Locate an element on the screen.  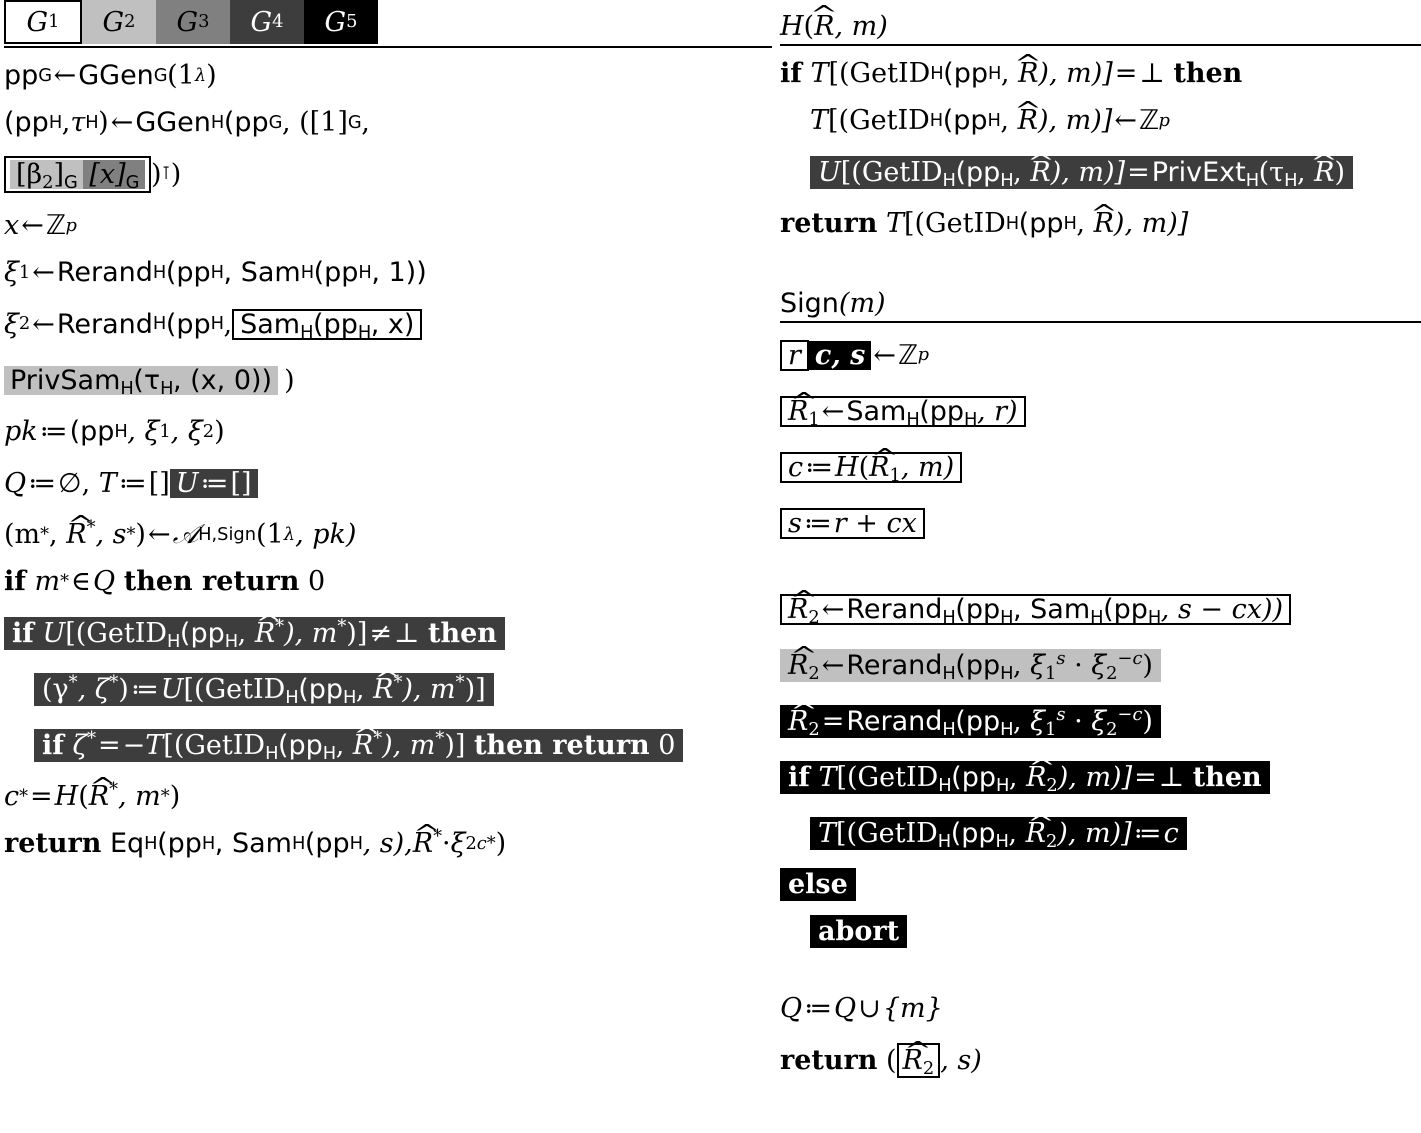
main-line-12: if U[(GetIDH(ppH, ^ R*), m*)]≠⊥ then is located at coordinates (388, 633).